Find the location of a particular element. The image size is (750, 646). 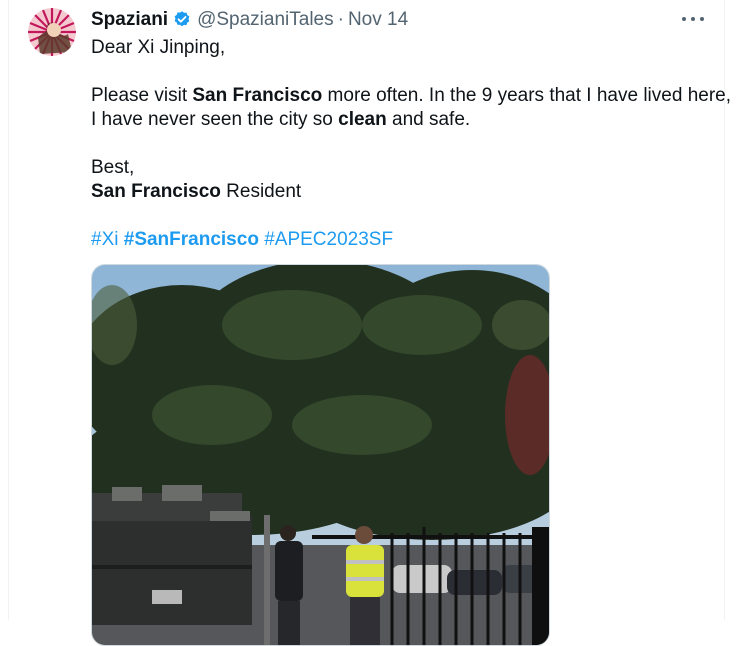

p2-bold: clean is located at coordinates (362, 119).